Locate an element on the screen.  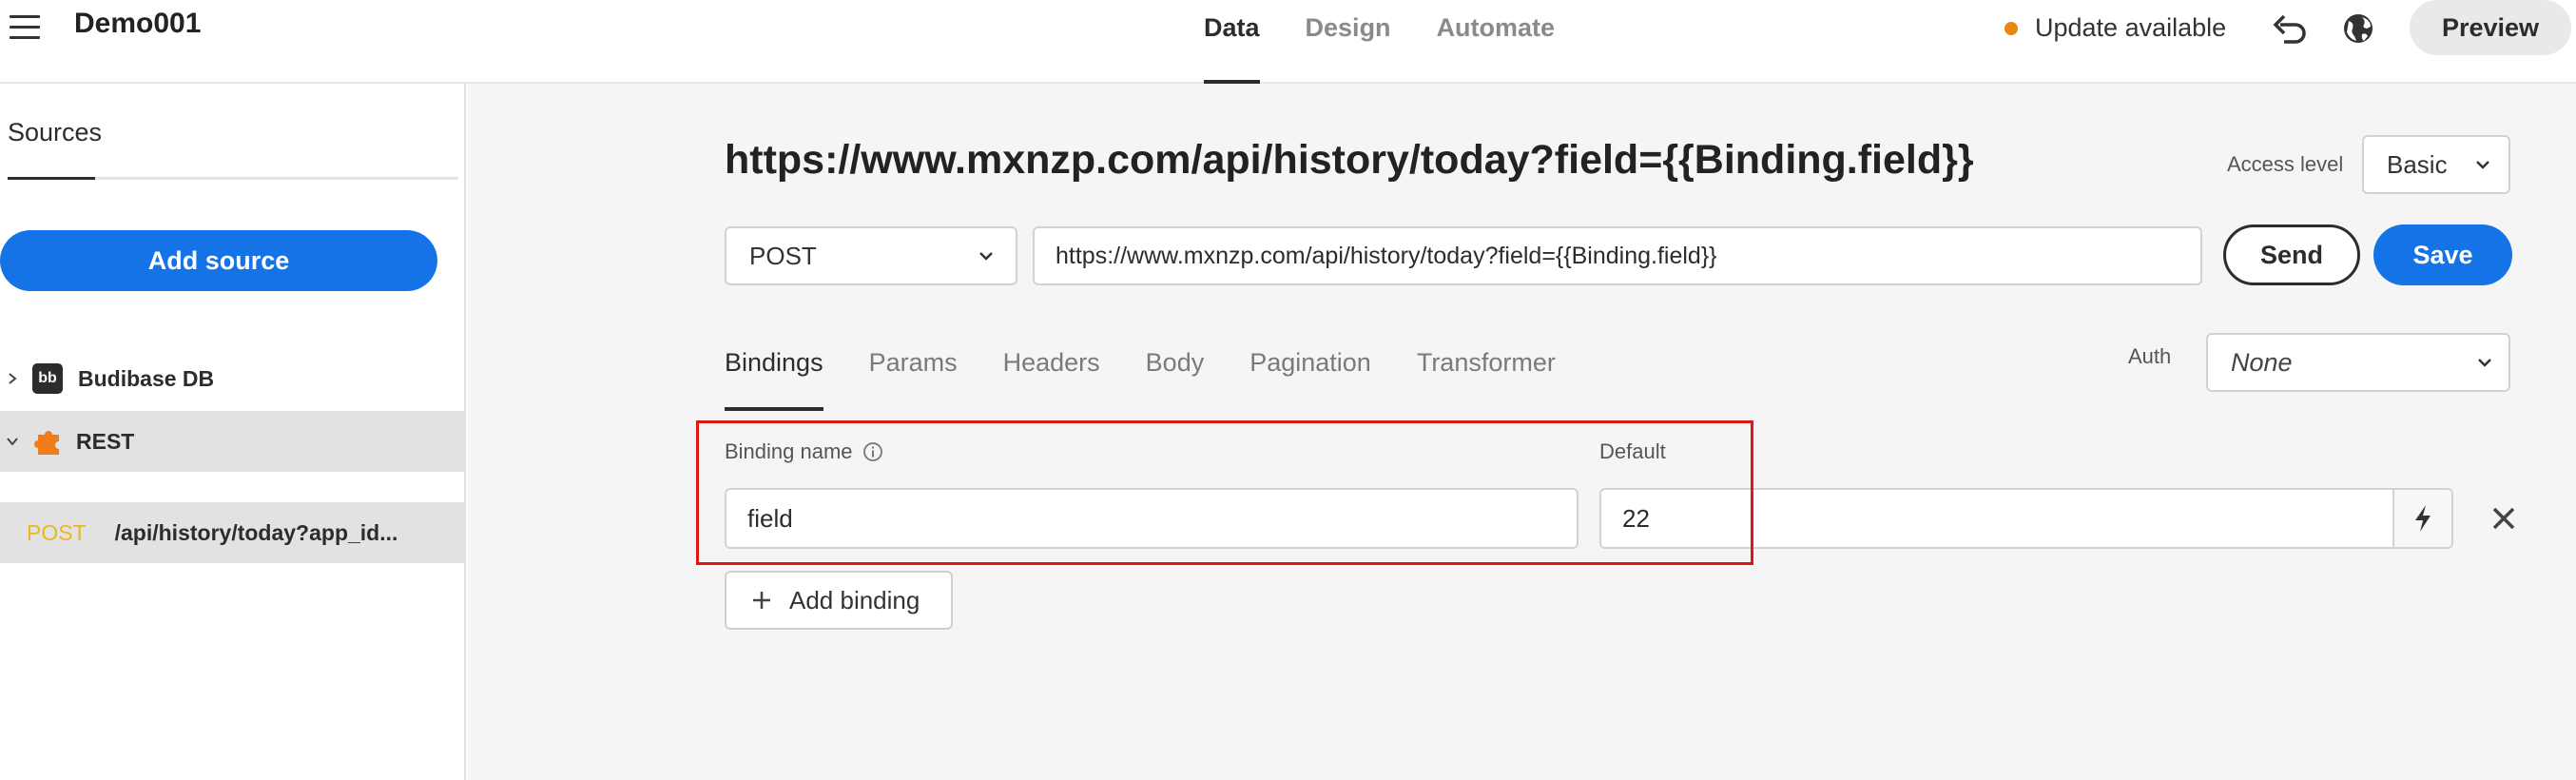
sidebar-tab-sources: Sources is located at coordinates (55, 132).